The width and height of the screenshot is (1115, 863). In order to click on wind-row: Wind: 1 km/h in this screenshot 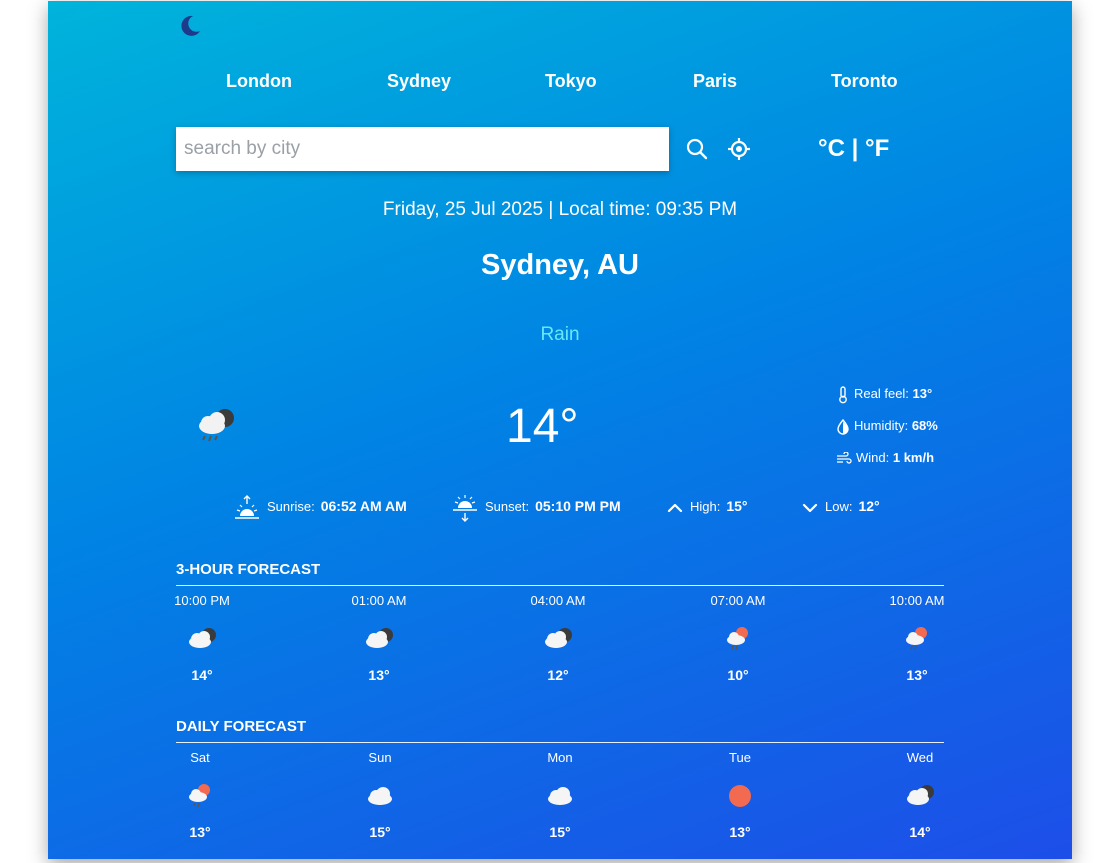, I will do `click(885, 458)`.